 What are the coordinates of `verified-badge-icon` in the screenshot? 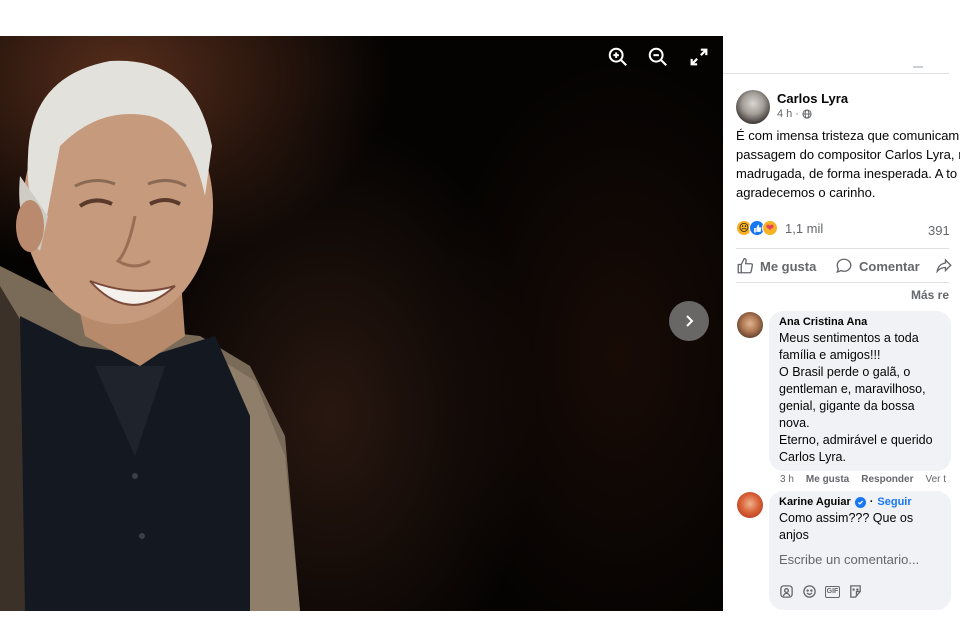 It's located at (860, 502).